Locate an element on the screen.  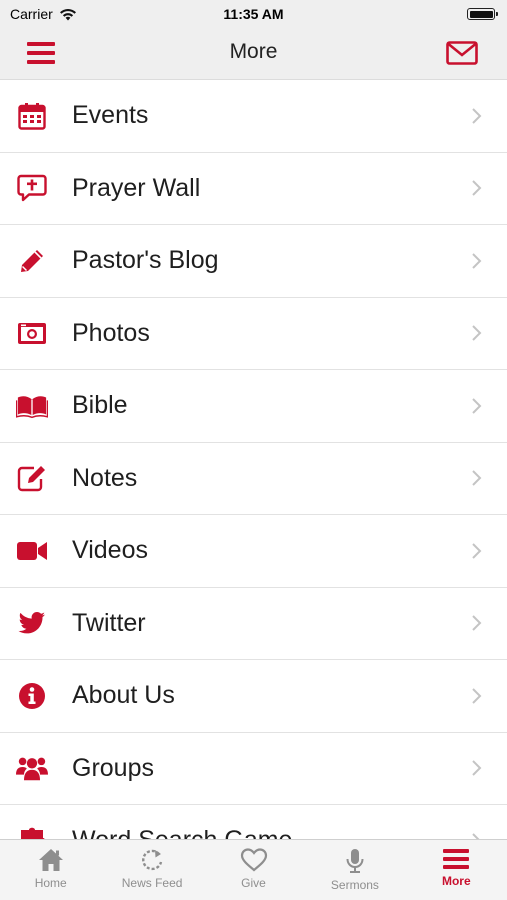
menu-item-label: Twitter is located at coordinates (109, 622).